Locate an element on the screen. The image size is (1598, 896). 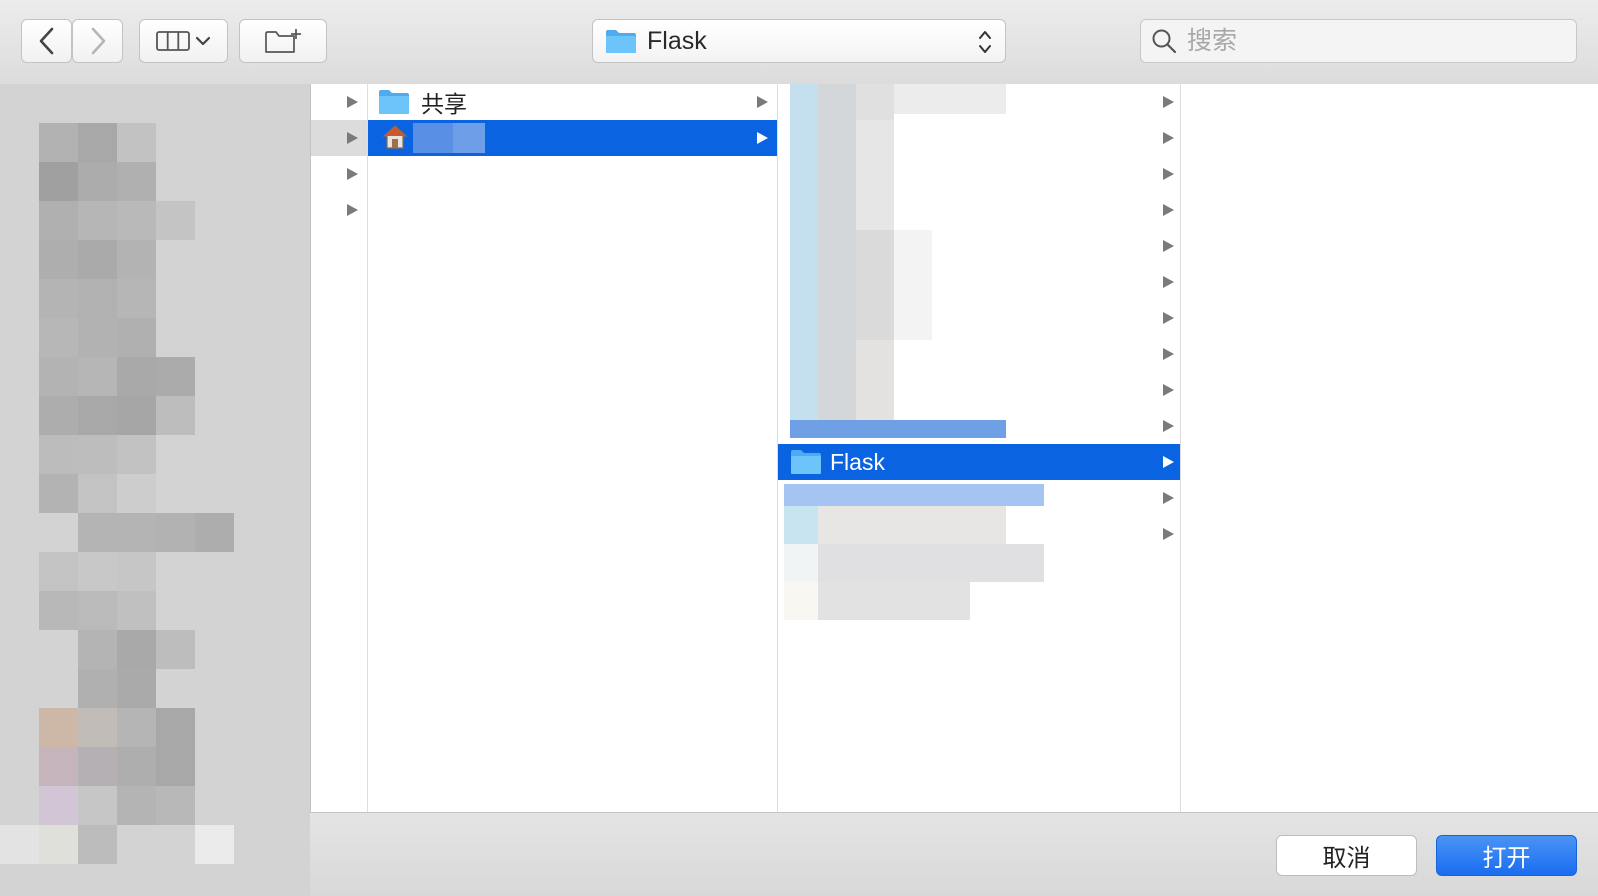
open-button: 打开 is located at coordinates (1506, 855).